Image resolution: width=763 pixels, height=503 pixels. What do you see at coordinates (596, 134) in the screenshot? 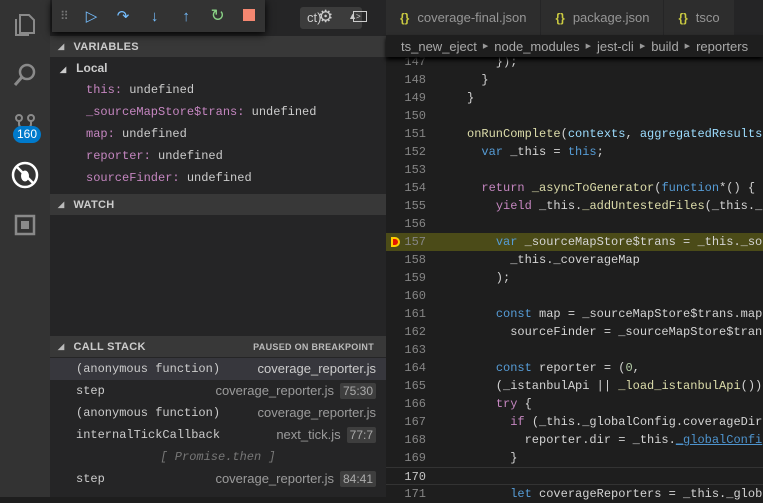
I see `code-token: contexts` at bounding box center [596, 134].